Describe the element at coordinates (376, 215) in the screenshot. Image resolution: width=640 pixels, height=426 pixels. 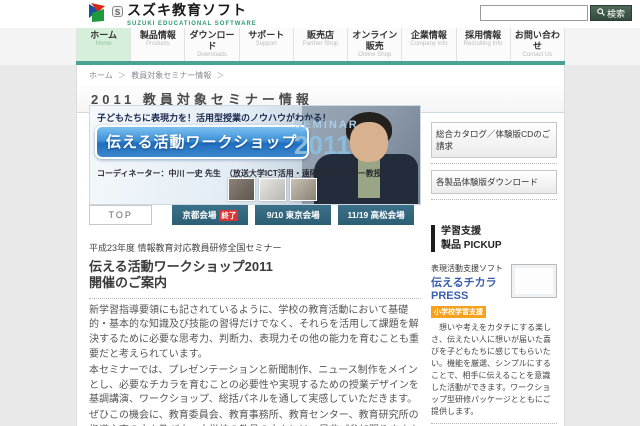
I see `tab-takamatsu: 11/19 高松会場` at that location.